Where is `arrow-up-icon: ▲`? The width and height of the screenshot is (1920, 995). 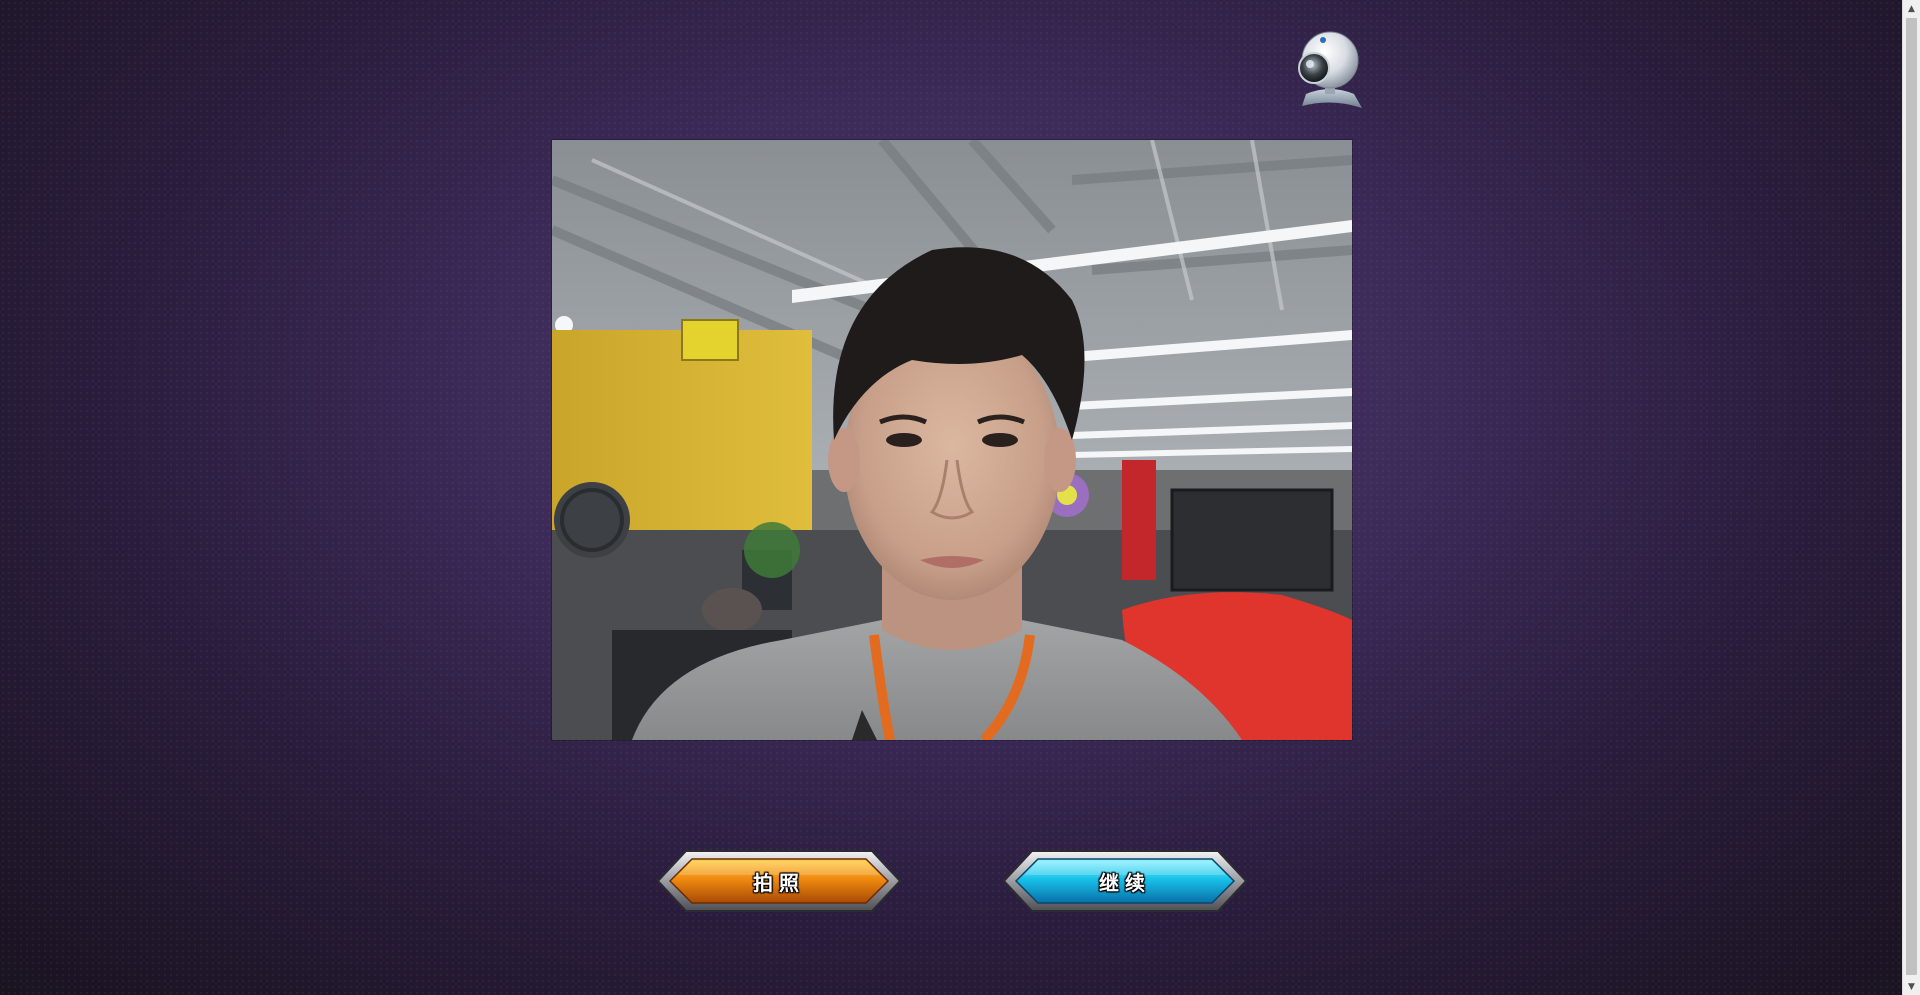 arrow-up-icon: ▲ is located at coordinates (1911, 8).